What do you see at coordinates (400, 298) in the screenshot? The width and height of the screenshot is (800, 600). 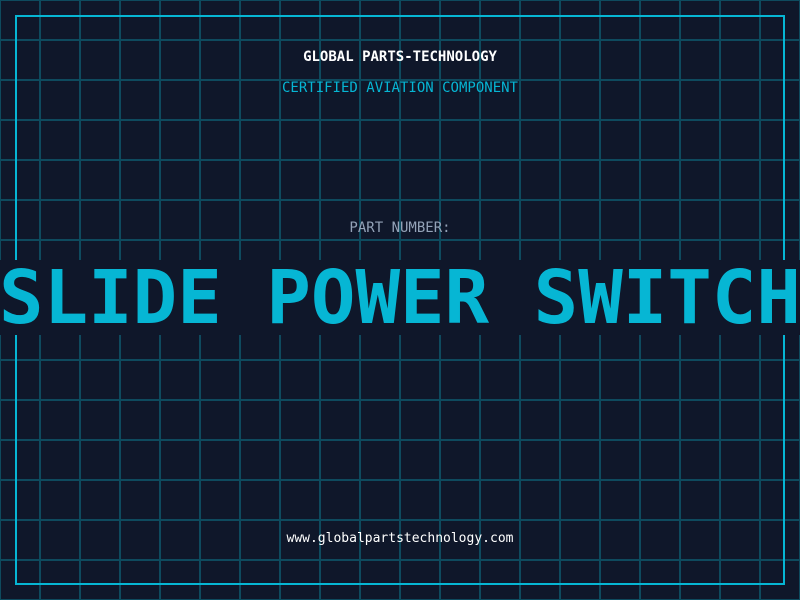 I see `part-name: SLIDE POWER SWITCH` at bounding box center [400, 298].